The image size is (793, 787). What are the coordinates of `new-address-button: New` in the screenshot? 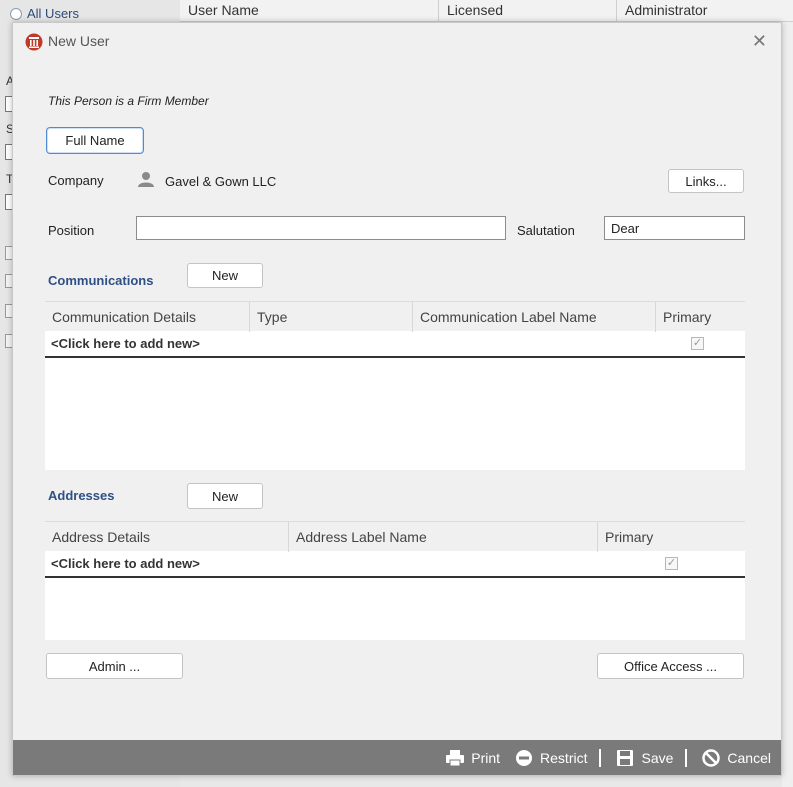 It's located at (225, 496).